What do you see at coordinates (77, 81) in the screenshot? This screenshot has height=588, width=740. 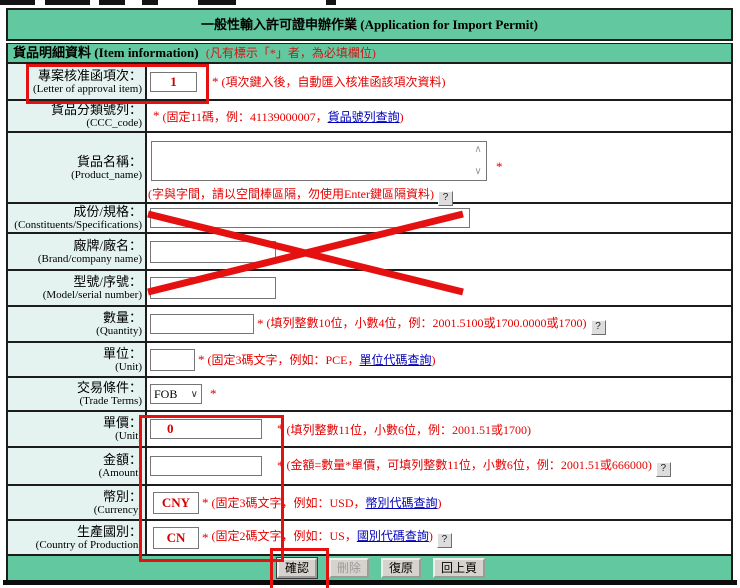 I see `approval-item-label: 專案核准函項次： (Letter of approval item)` at bounding box center [77, 81].